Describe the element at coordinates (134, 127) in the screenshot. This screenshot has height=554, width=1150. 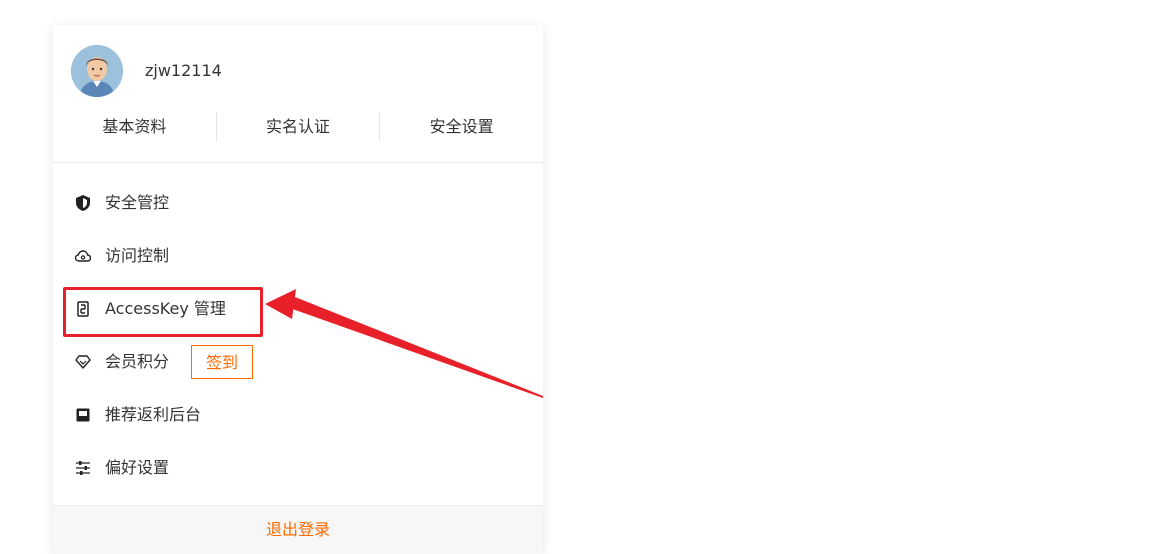
I see `basic-info-link: 基本资料` at that location.